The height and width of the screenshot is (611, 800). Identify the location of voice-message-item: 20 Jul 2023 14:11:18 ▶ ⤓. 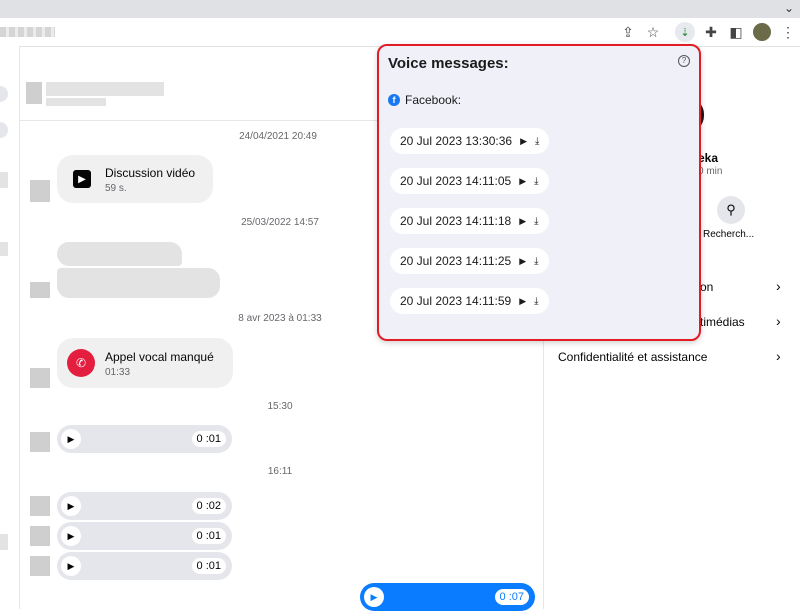
(469, 221).